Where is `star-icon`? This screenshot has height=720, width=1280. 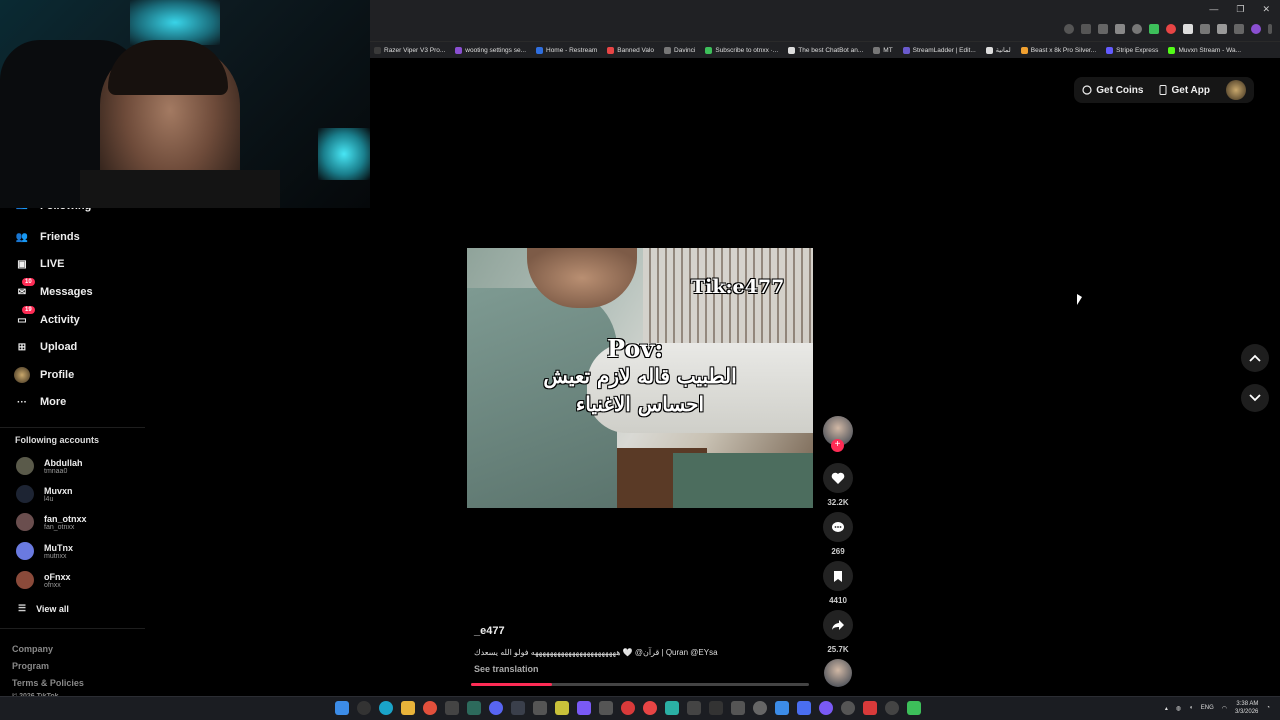
star-icon is located at coordinates (1103, 29).